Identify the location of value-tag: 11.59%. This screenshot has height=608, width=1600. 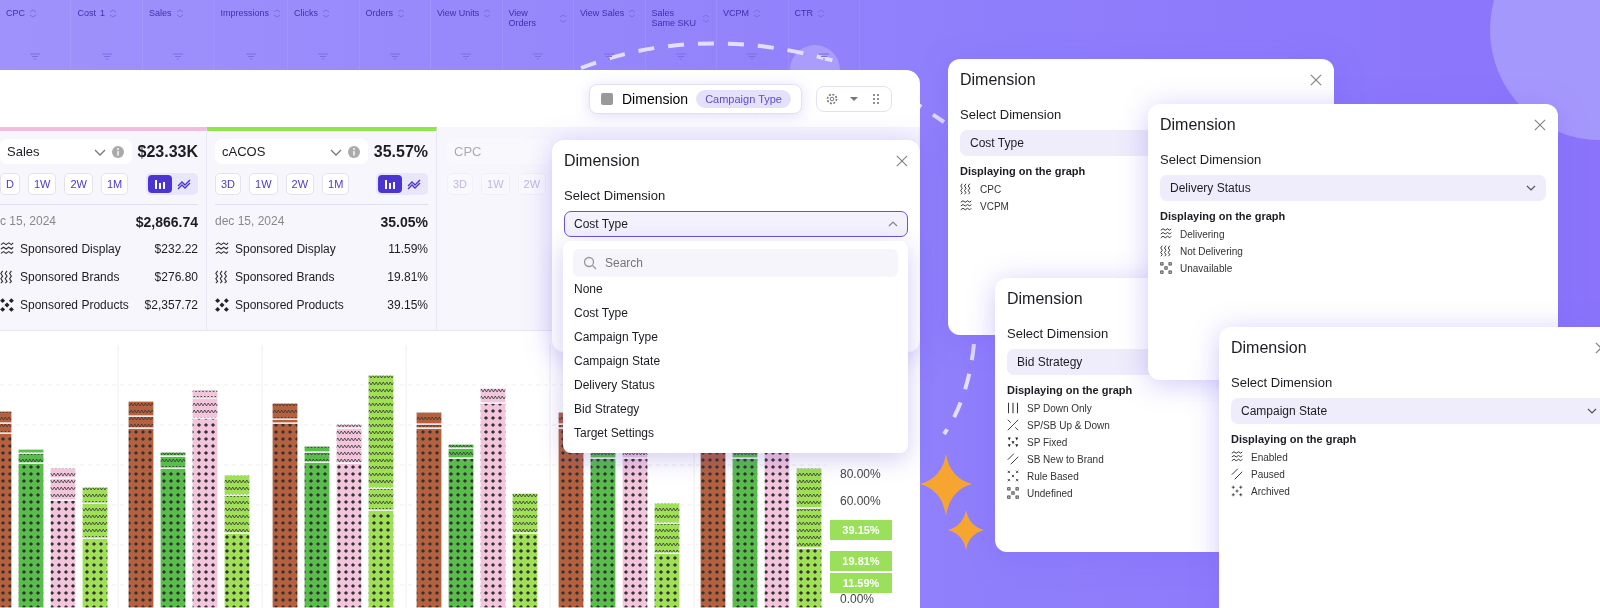
(861, 583).